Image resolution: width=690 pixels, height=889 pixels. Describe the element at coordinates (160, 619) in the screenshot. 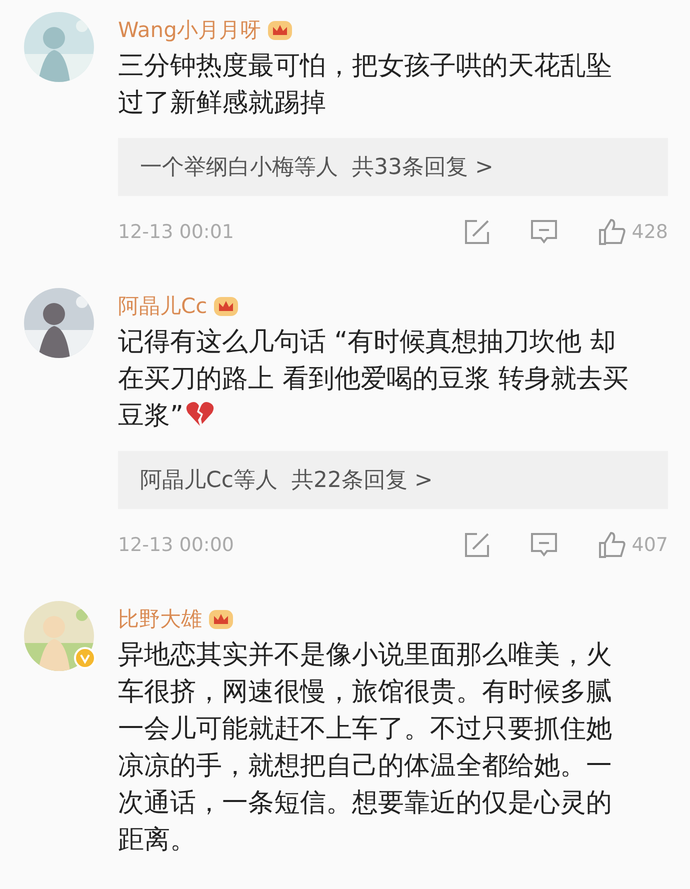

I see `user-name: 比野大雄` at that location.